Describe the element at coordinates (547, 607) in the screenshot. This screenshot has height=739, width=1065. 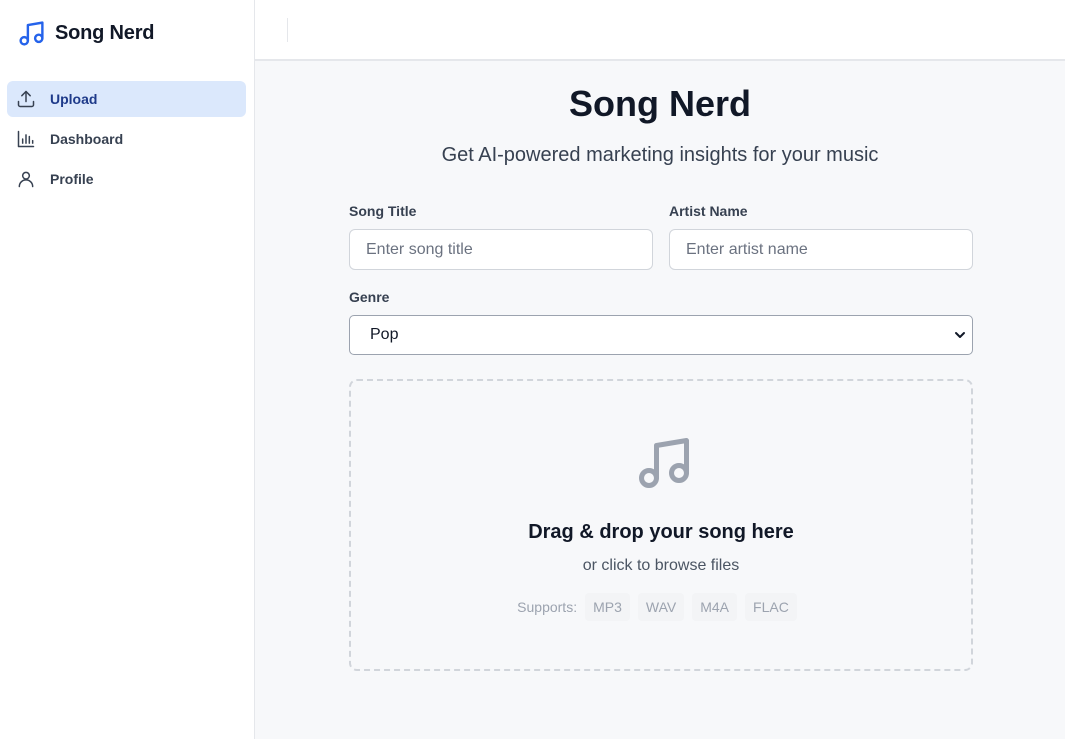
I see `supports-label: Supports:` at that location.